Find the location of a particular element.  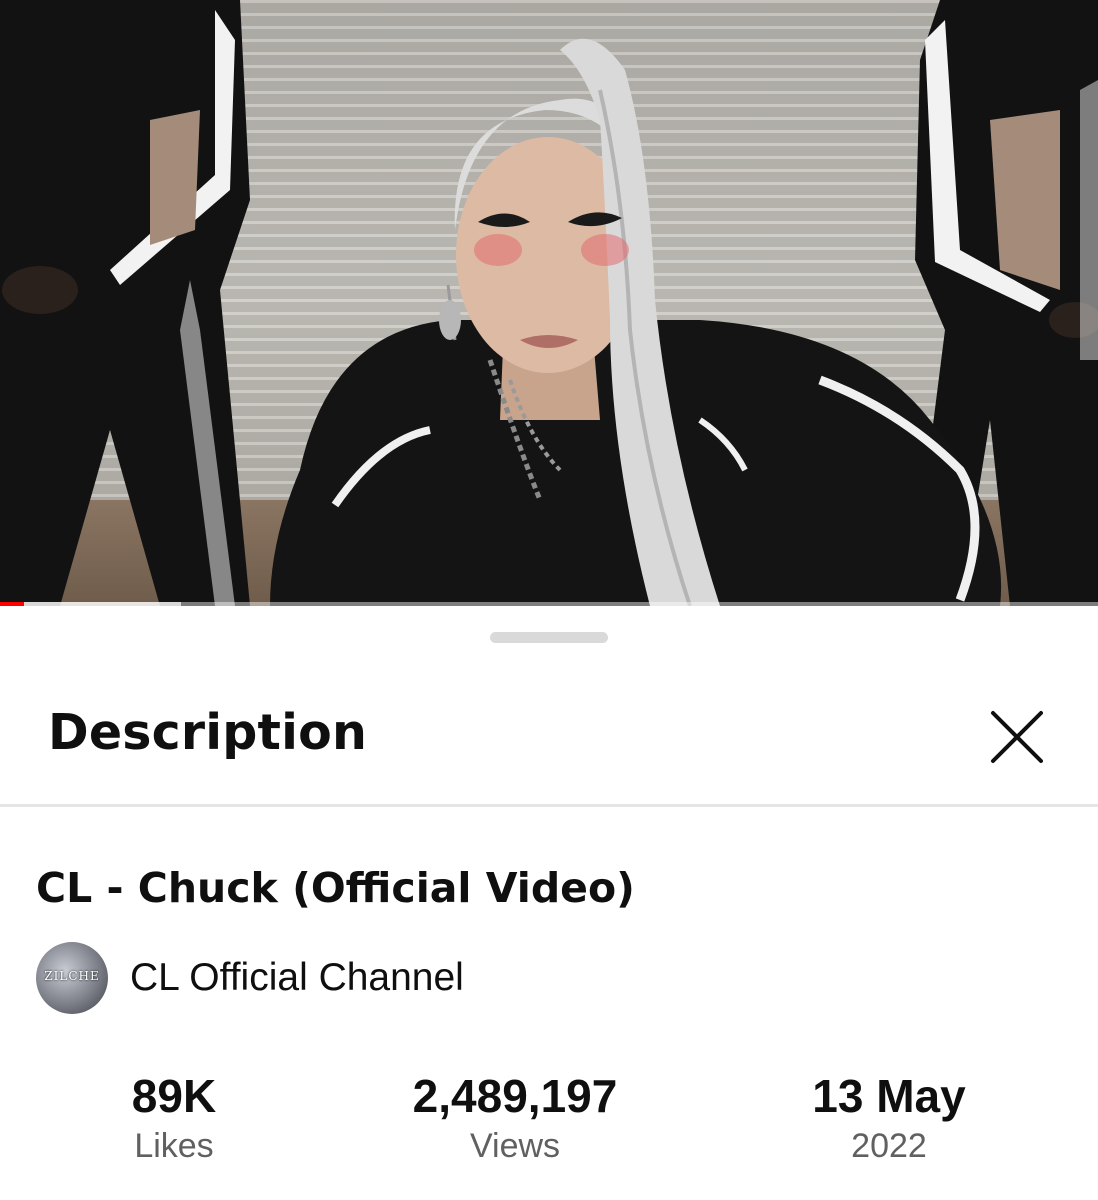

avatar-logo: ZILCHE is located at coordinates (72, 976).